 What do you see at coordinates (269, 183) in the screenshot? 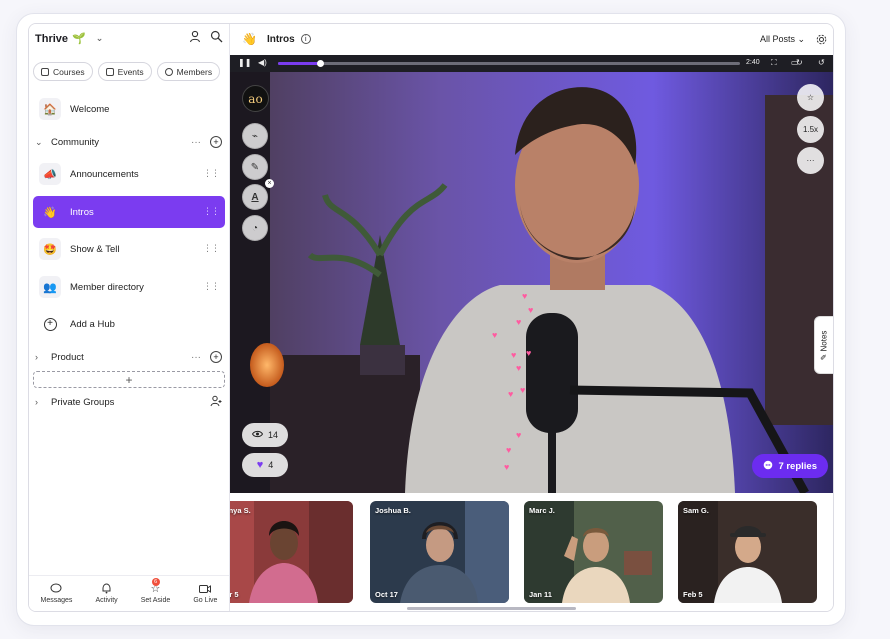
I see `close-icon: ×` at bounding box center [269, 183].